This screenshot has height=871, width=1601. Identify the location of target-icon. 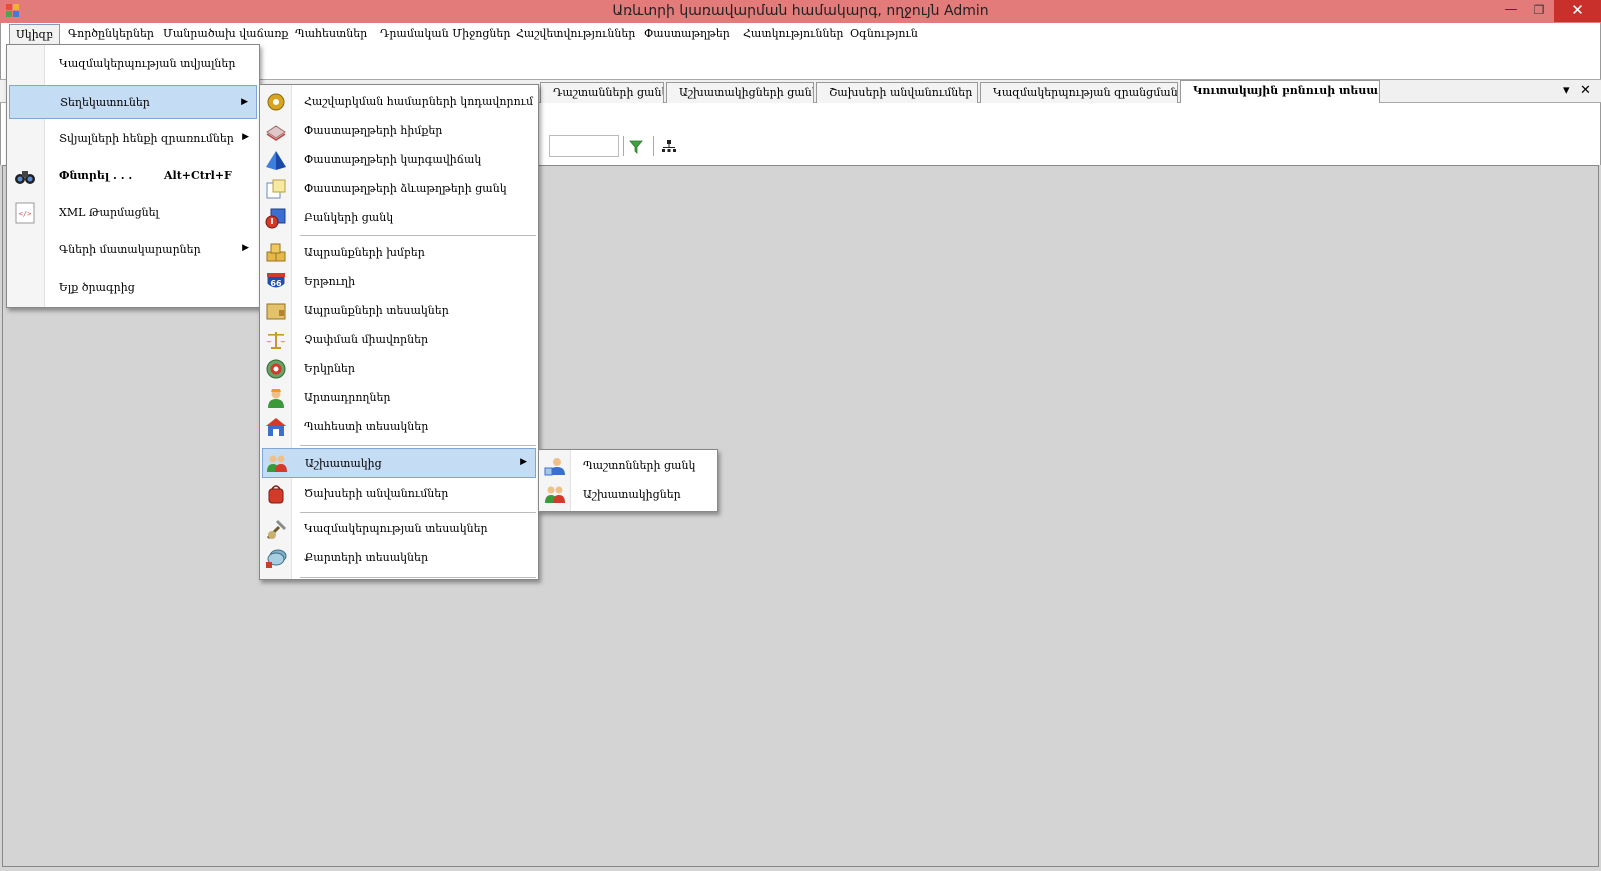
(276, 369).